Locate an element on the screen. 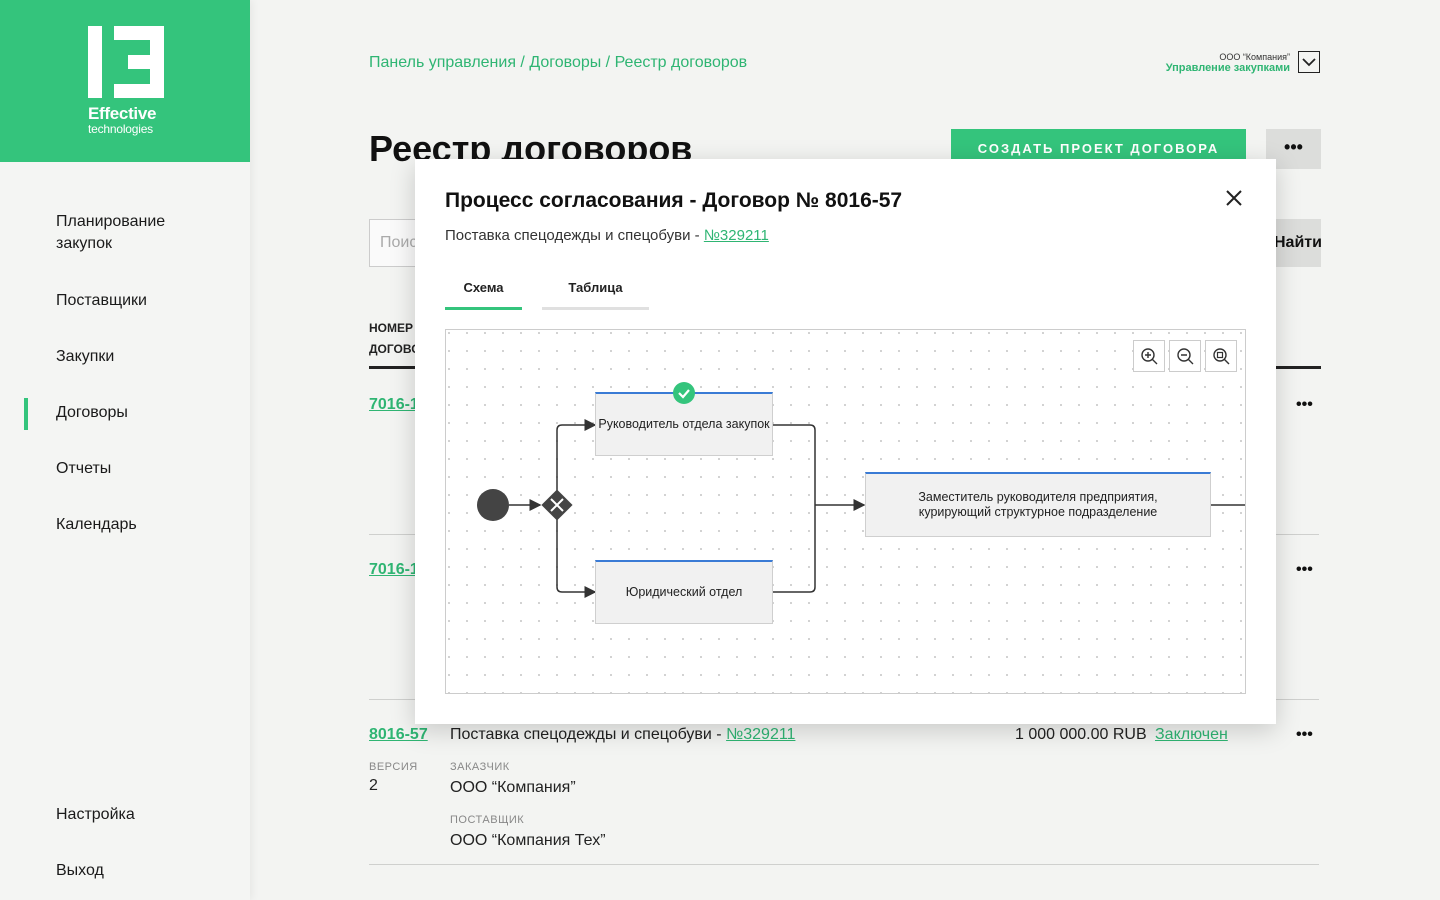  company-role: Управление закупками is located at coordinates (1227, 68).